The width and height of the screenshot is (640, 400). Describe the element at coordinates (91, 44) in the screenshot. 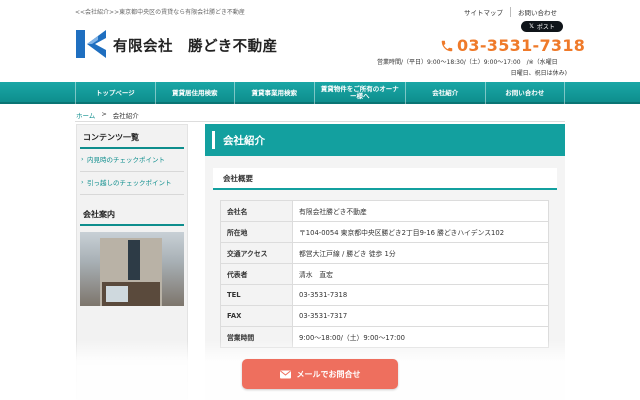

I see `company-logo-icon` at that location.